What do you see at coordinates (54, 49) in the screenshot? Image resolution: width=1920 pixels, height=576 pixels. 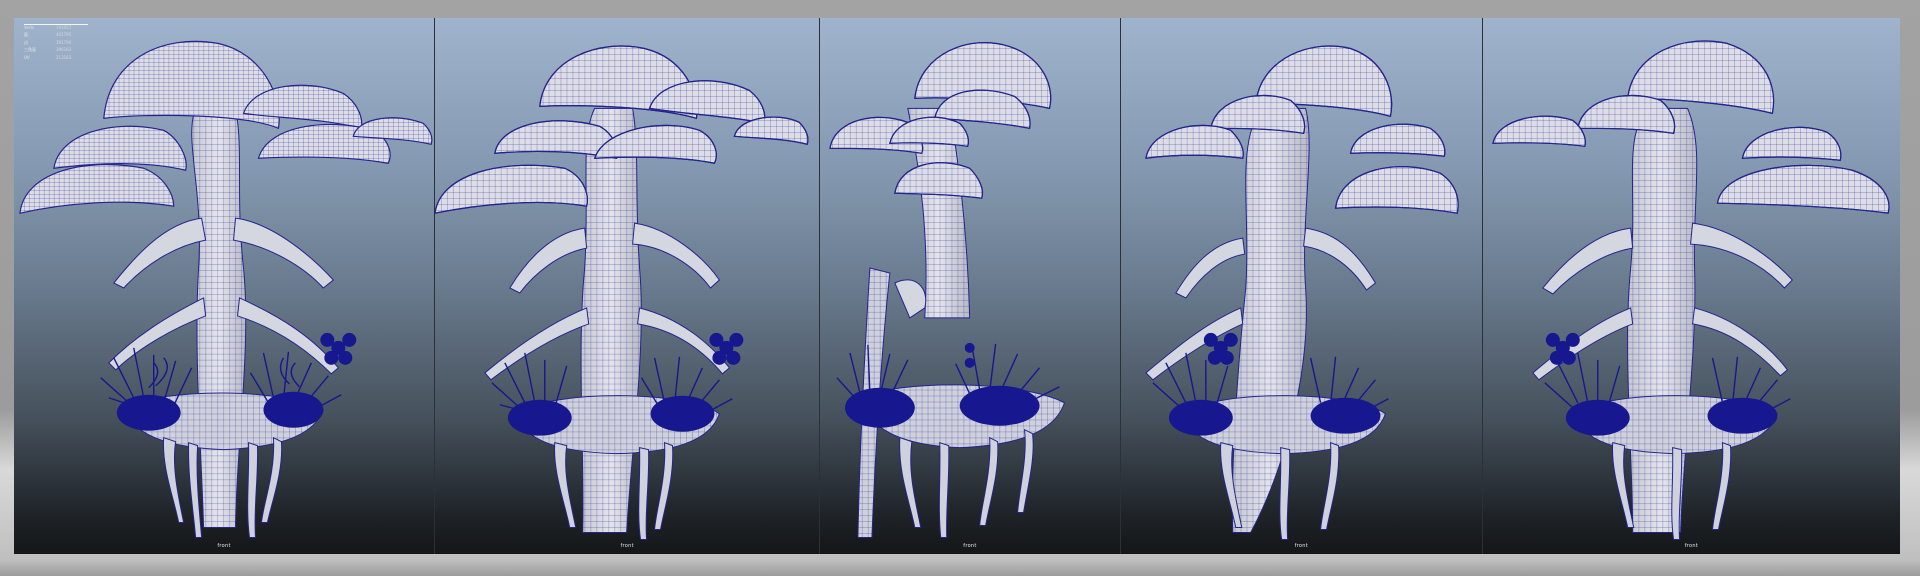 I see `hud-row: 三角面 396183` at bounding box center [54, 49].